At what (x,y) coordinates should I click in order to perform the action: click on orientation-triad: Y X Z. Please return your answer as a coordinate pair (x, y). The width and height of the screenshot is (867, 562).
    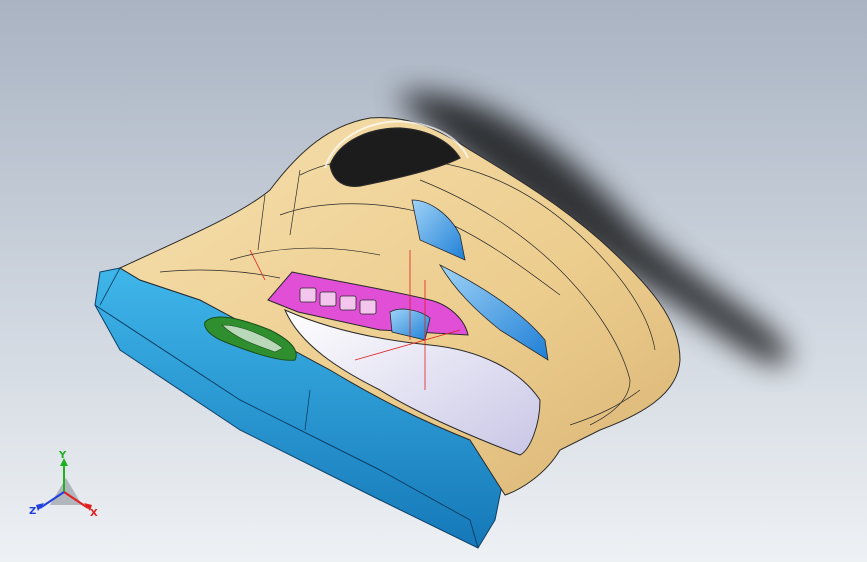
    Looking at the image, I should click on (63, 484).